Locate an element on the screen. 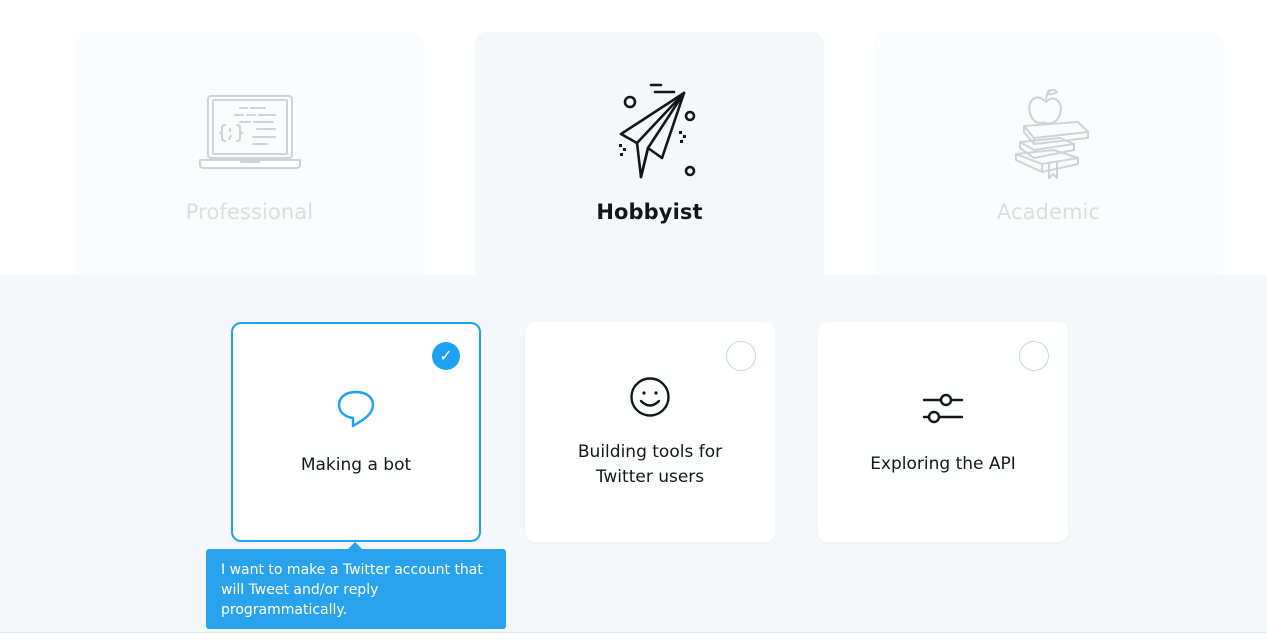  persona-tab-academic: Academic is located at coordinates (1048, 153).